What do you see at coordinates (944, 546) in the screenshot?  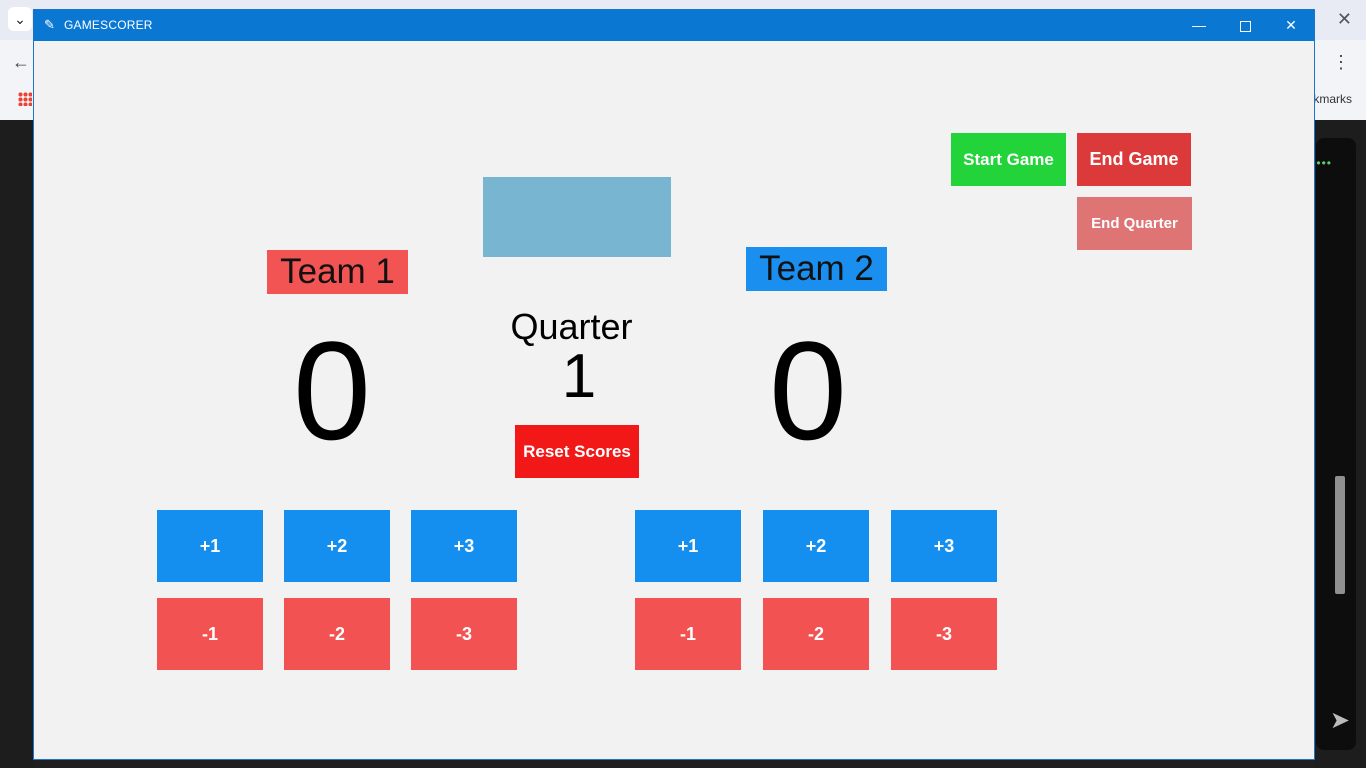 I see `team2-plus-3-button: +3` at bounding box center [944, 546].